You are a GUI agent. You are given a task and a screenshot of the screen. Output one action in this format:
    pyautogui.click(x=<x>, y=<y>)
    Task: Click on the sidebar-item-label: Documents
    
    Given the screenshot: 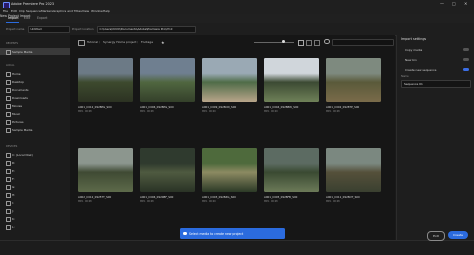 What is the action you would take?
    pyautogui.click(x=20, y=89)
    